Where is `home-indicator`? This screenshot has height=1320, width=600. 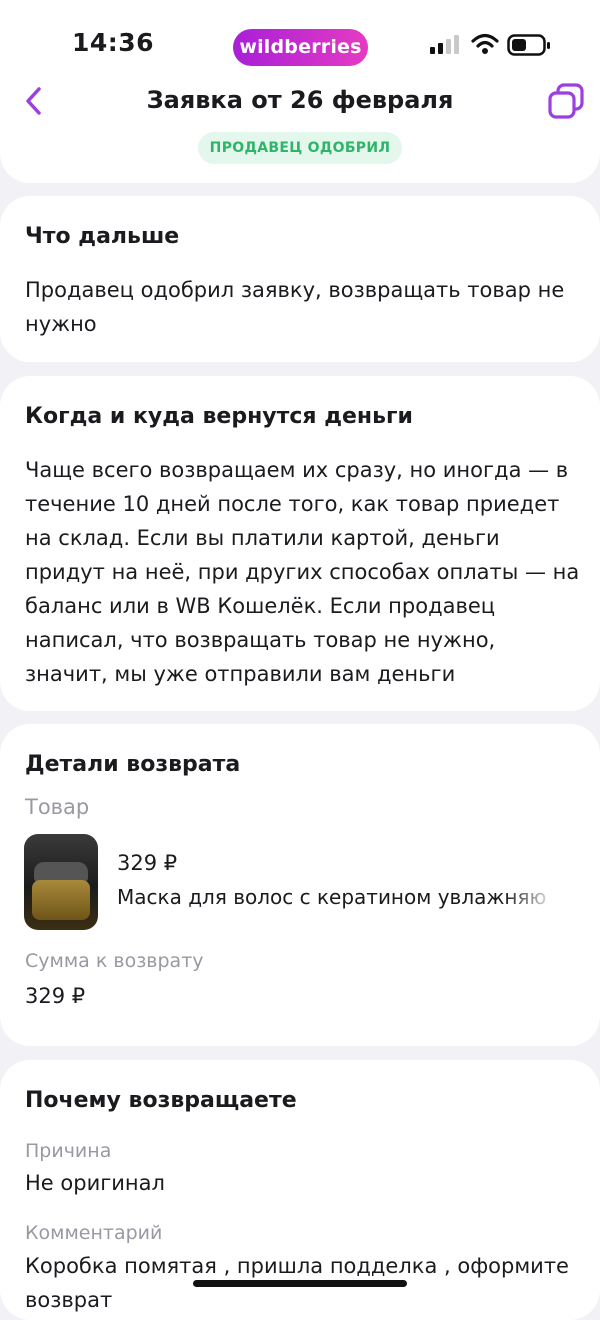
home-indicator is located at coordinates (300, 1283).